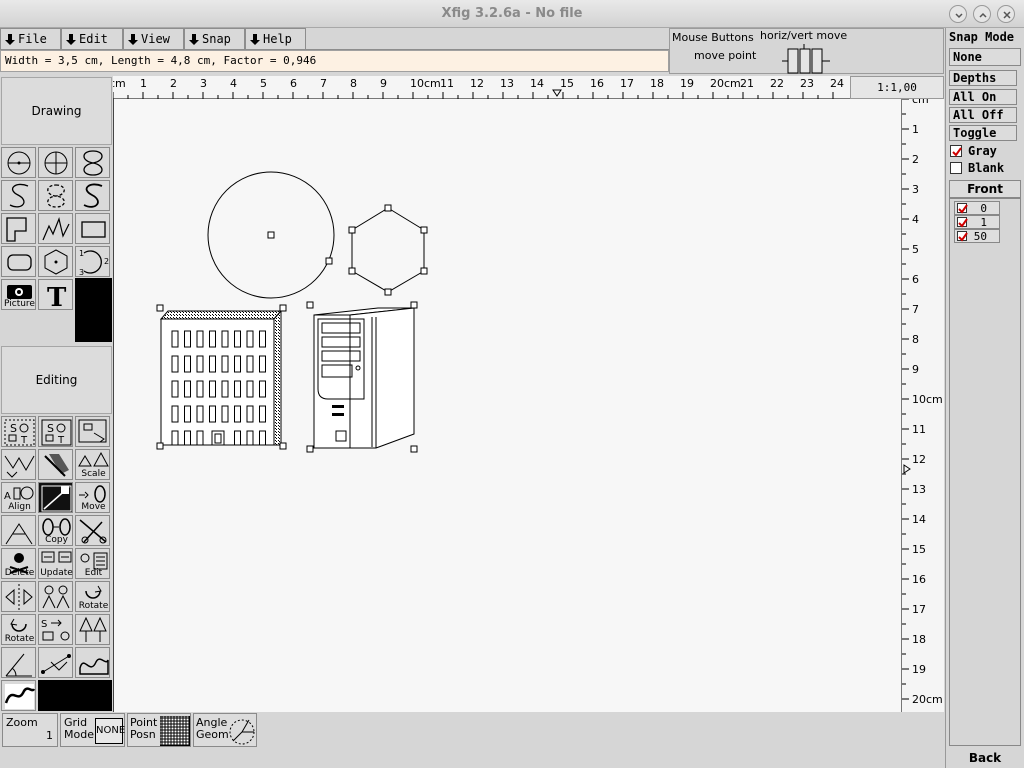 The width and height of the screenshot is (1024, 768). I want to click on all-on-button: All On, so click(983, 97).